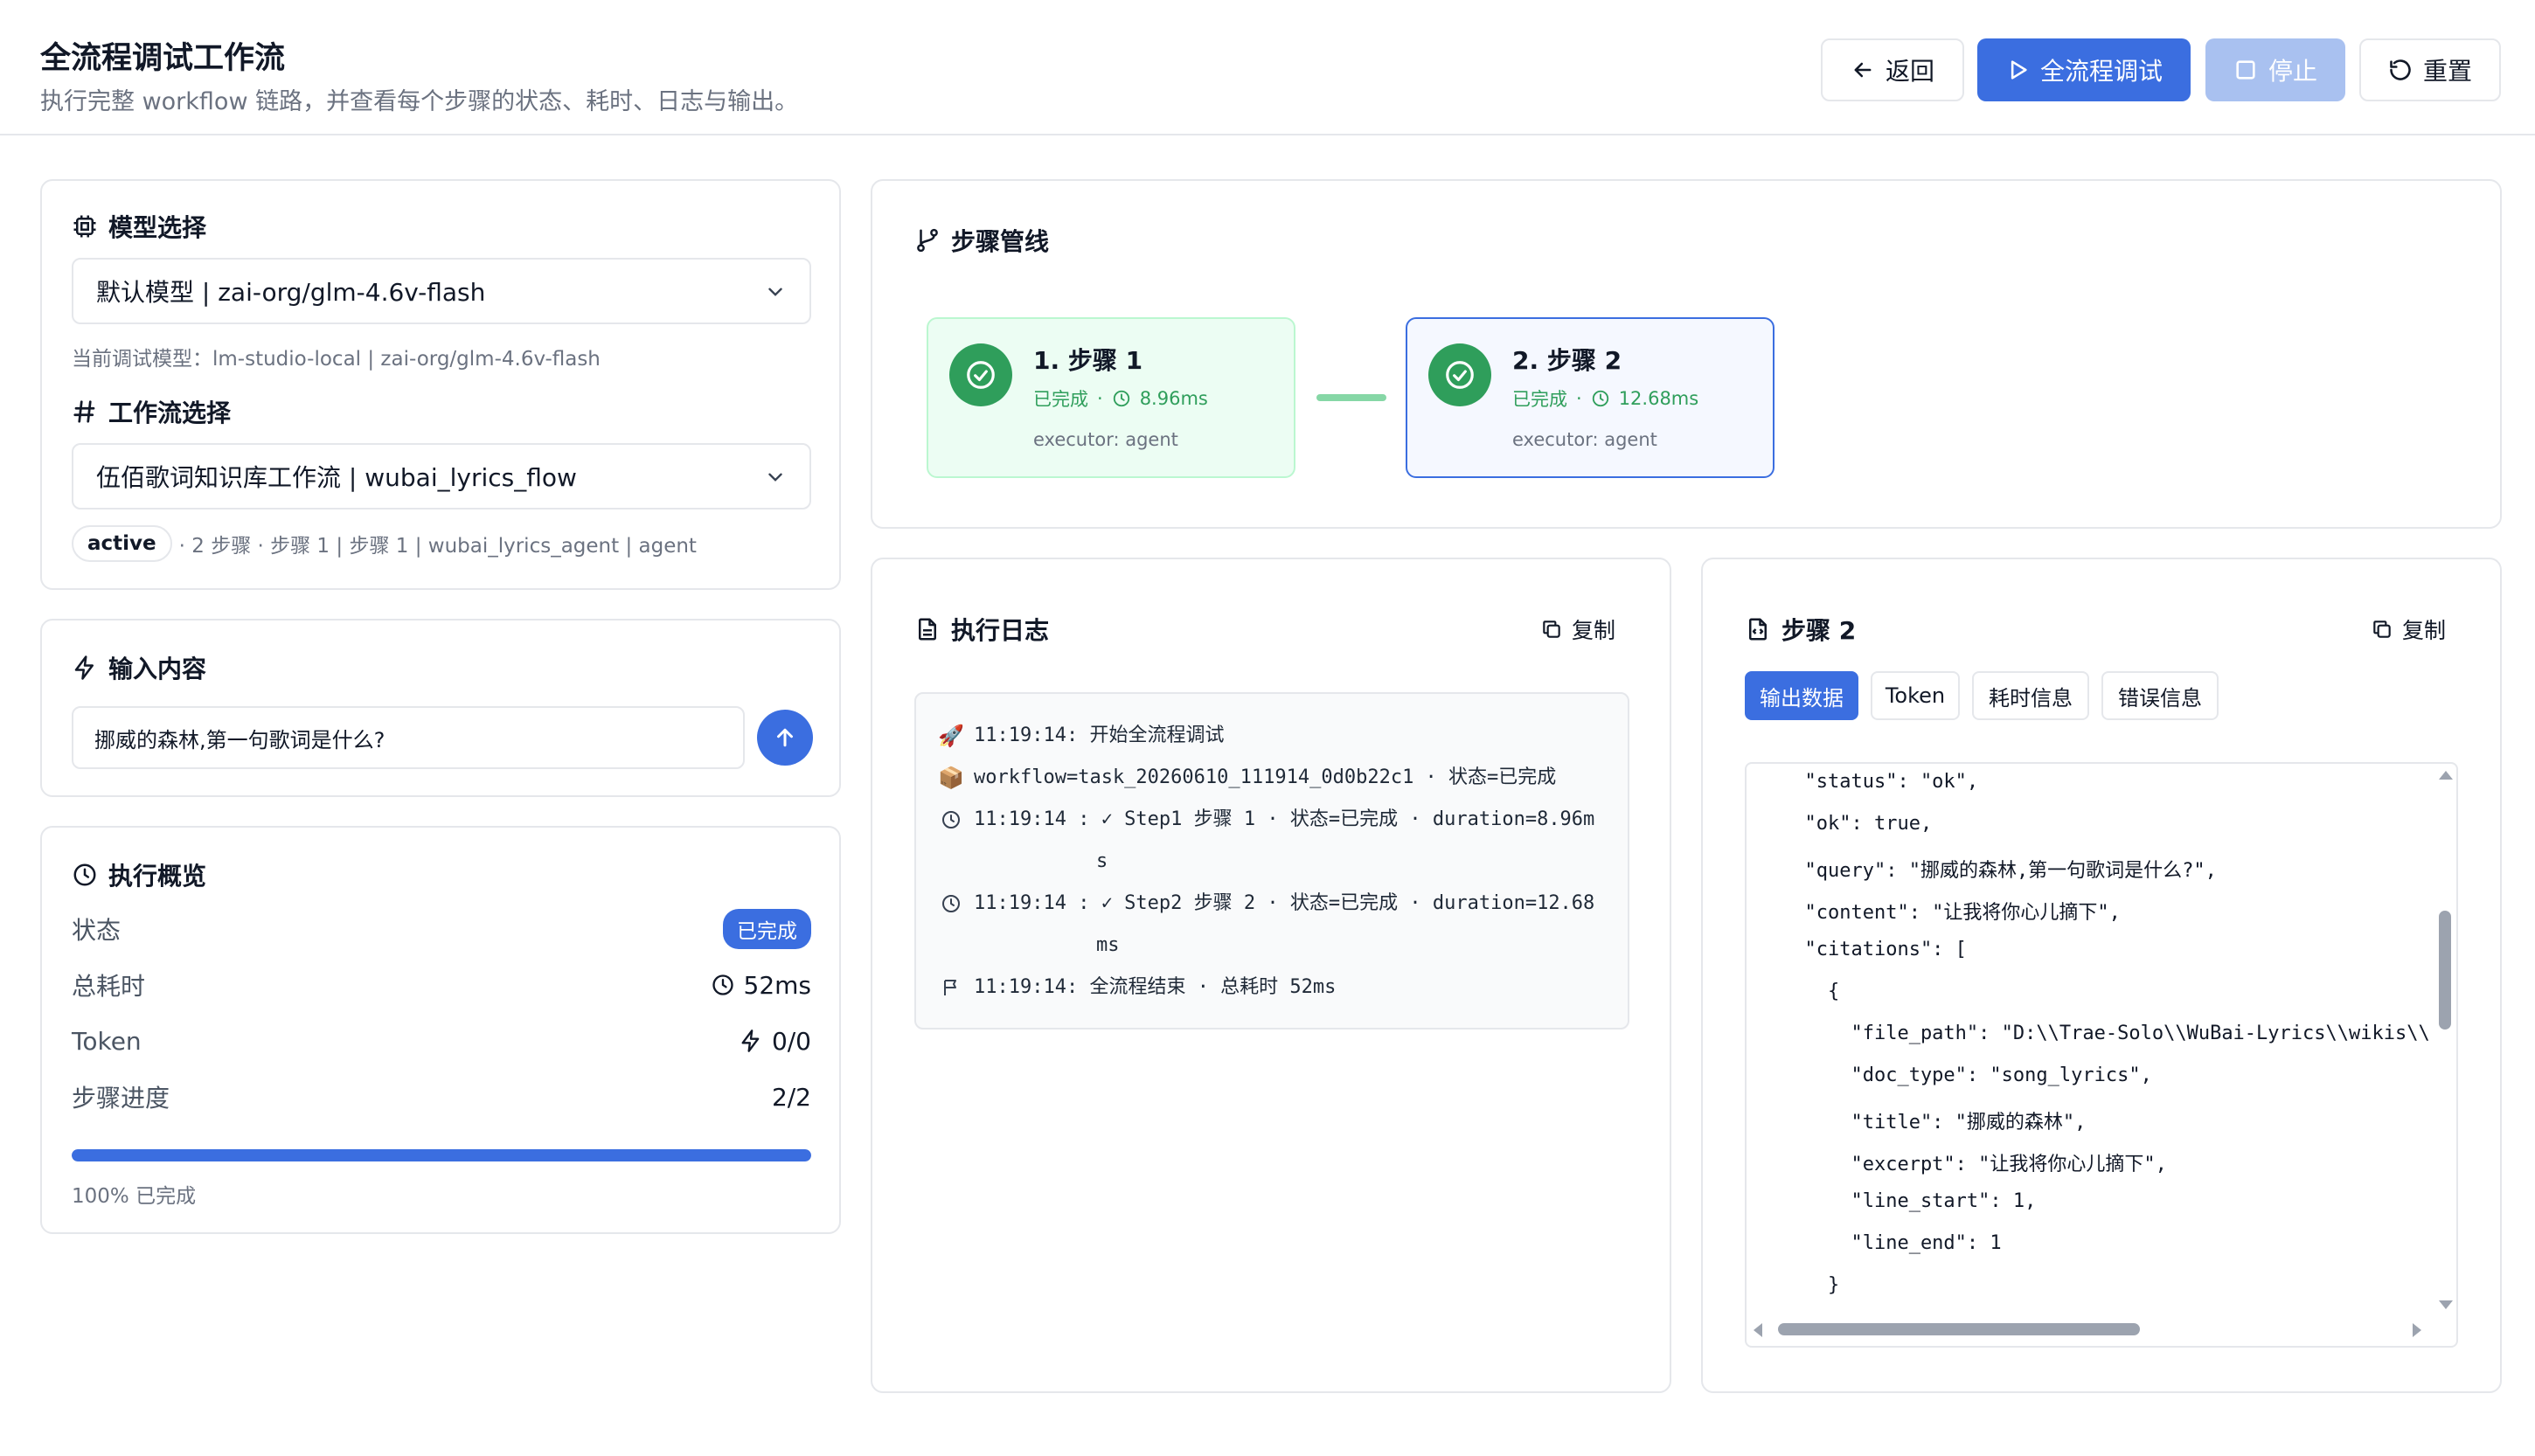 This screenshot has height=1456, width=2535. What do you see at coordinates (139, 874) in the screenshot?
I see `overview-section-title: 执行概览` at bounding box center [139, 874].